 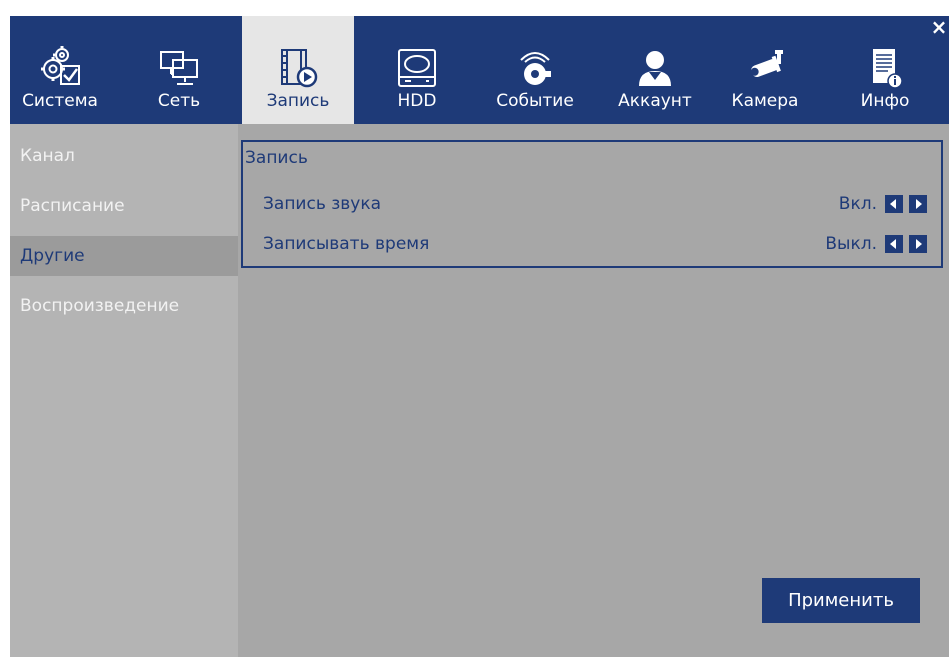 I want to click on group-title: Запись, so click(x=276, y=158).